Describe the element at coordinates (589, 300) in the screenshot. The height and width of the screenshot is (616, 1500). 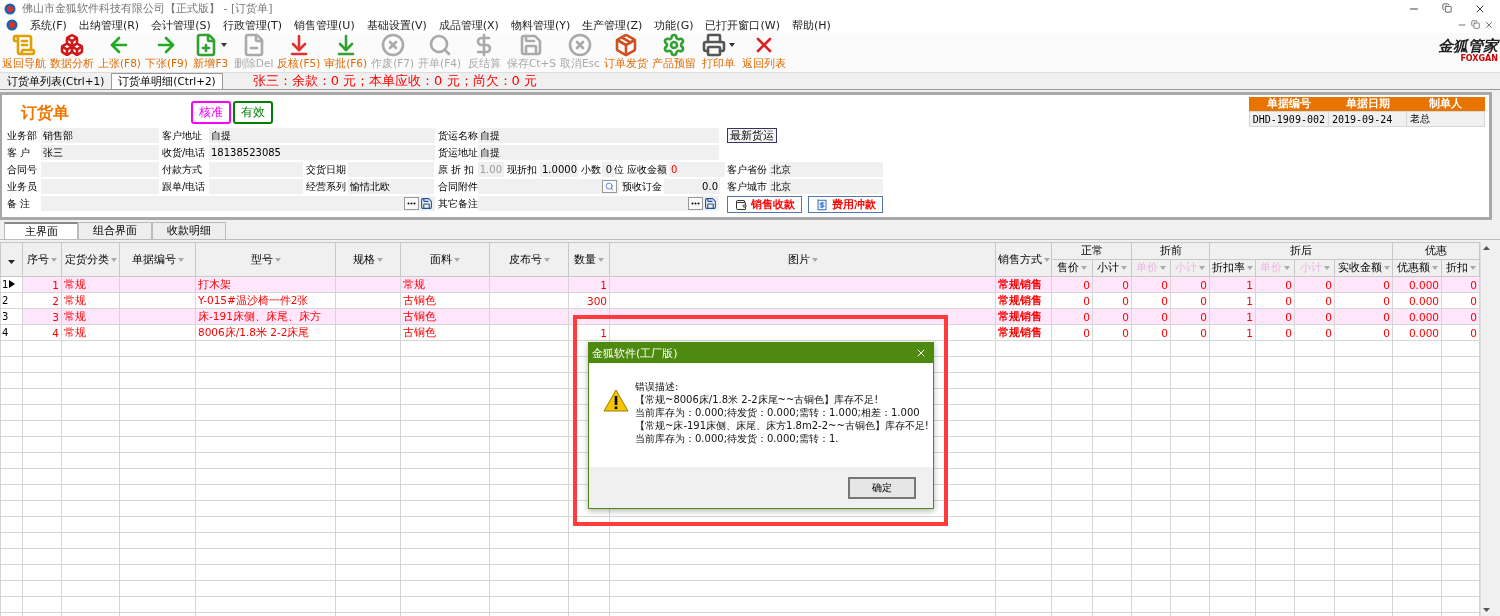
I see `table-cell: 300` at that location.